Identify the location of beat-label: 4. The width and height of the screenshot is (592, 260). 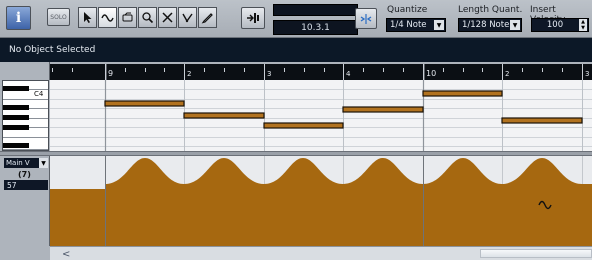
(348, 74).